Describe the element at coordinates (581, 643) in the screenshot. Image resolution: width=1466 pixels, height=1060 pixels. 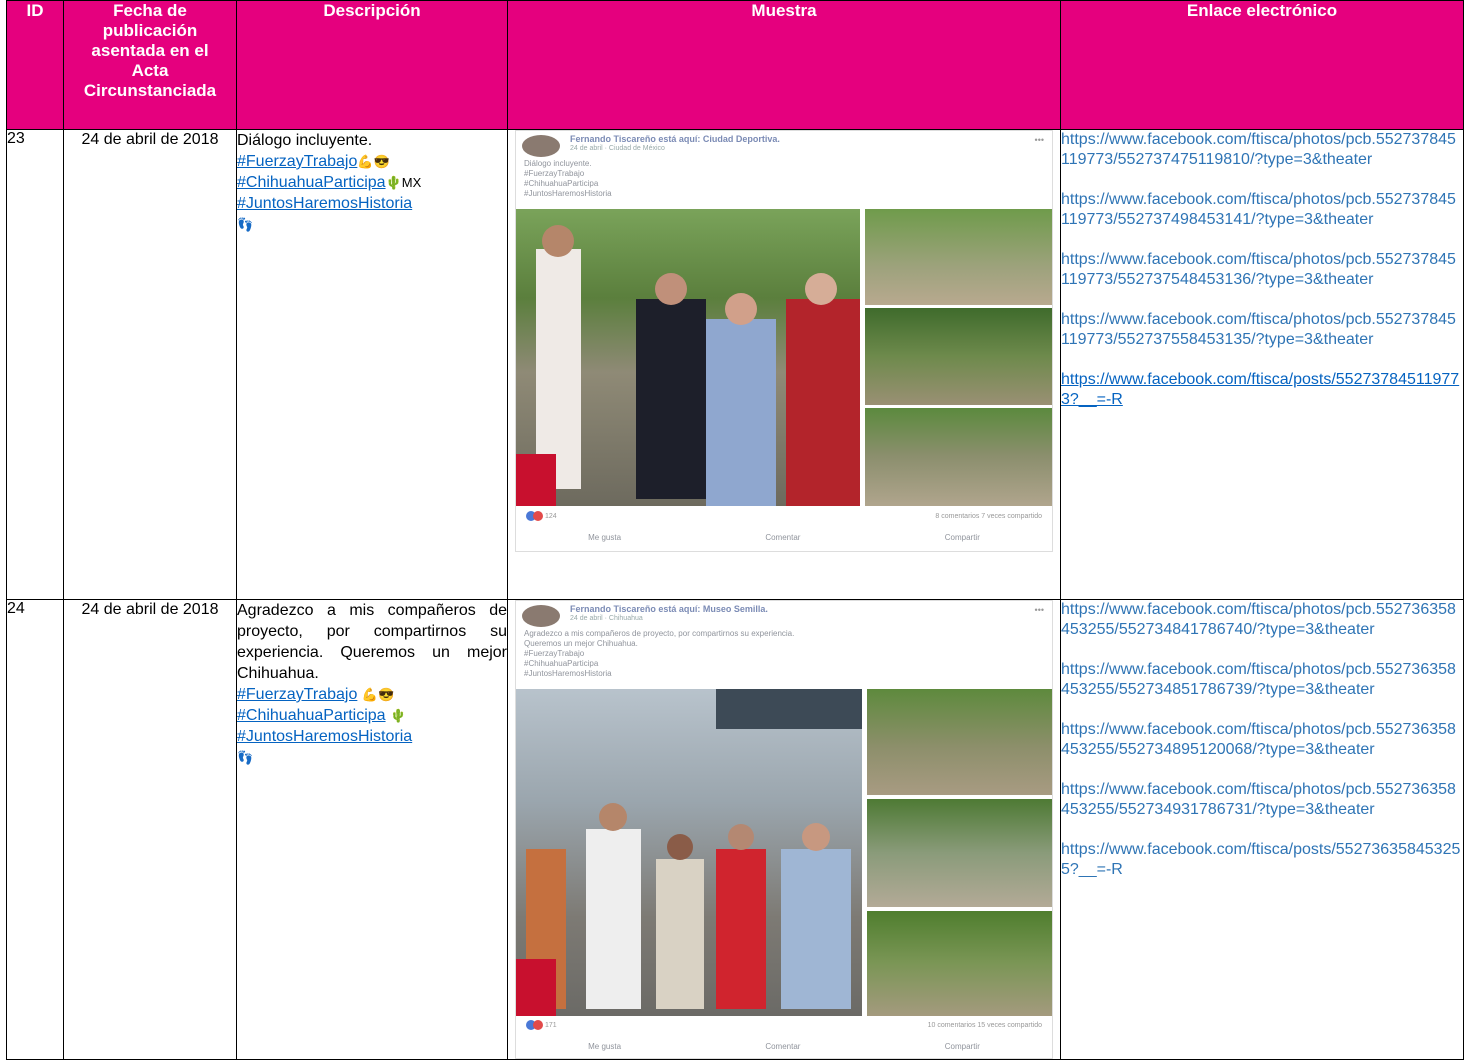
I see `post-text-line: Queremos un mejor Chihuahua.` at that location.